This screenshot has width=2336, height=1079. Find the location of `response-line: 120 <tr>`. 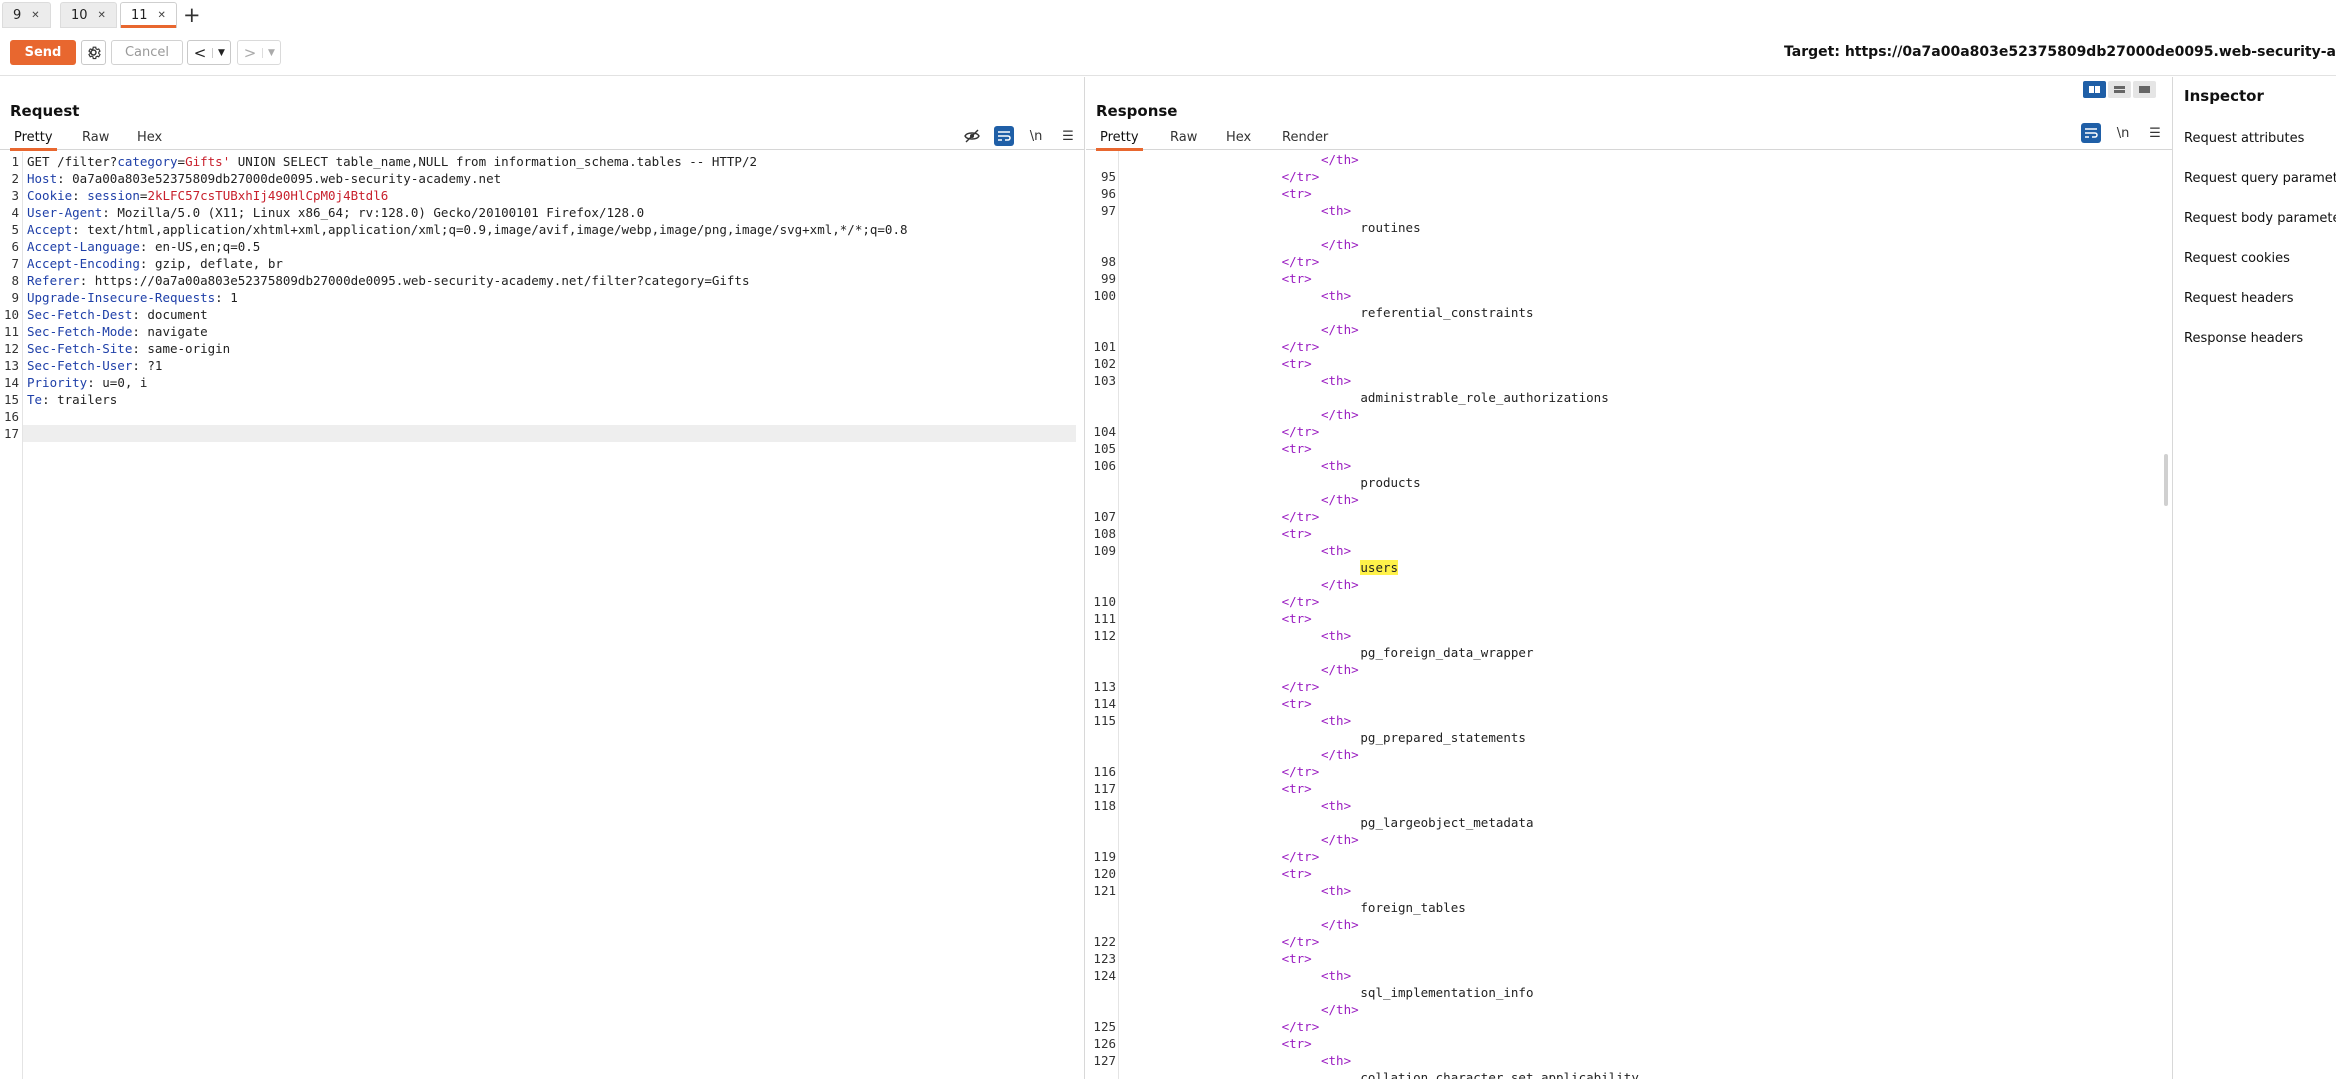

response-line: 120 <tr> is located at coordinates (1622, 873).